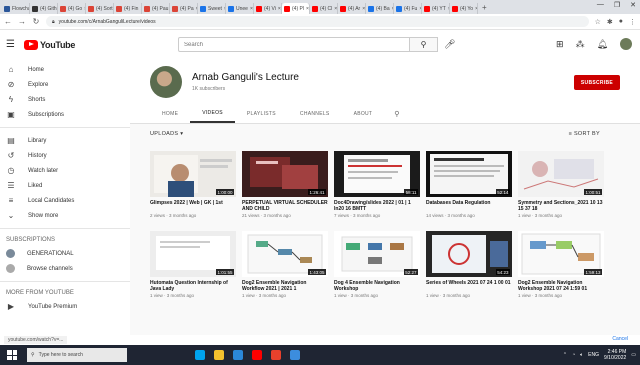 This screenshot has width=640, height=365. What do you see at coordinates (324, 8) in the screenshot?
I see `browser-tab: (4) Cl ×` at bounding box center [324, 8].